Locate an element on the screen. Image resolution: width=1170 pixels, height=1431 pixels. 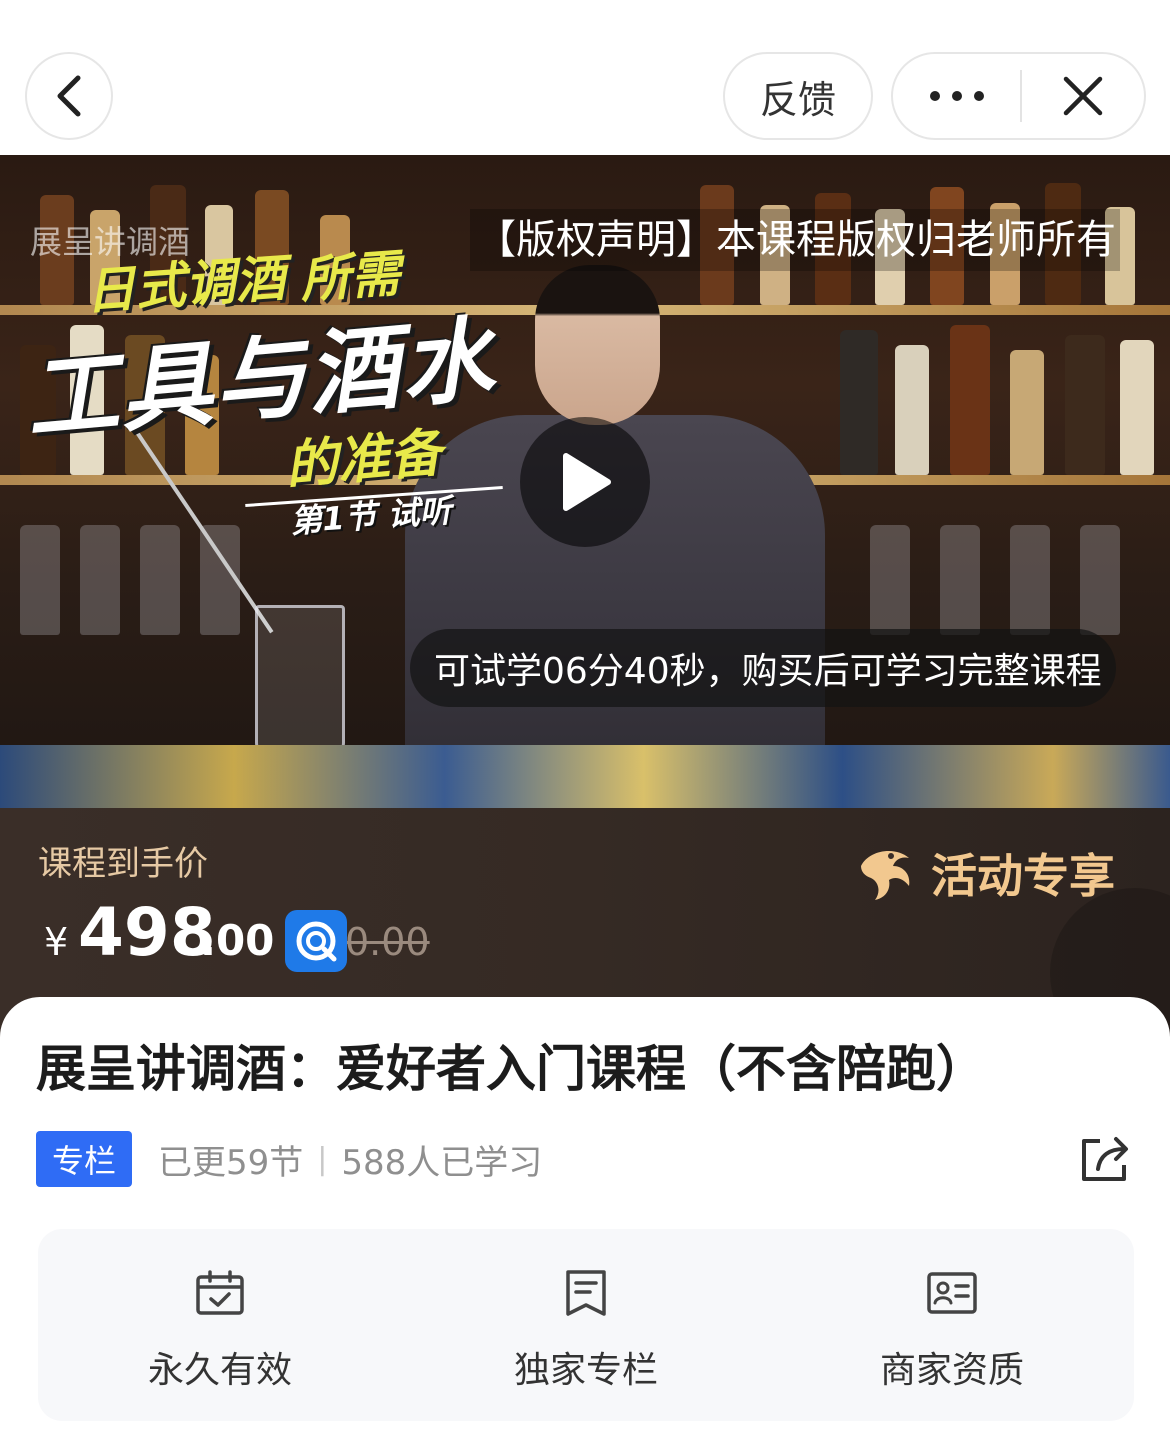
mini-program-capsule is located at coordinates (1018, 96).